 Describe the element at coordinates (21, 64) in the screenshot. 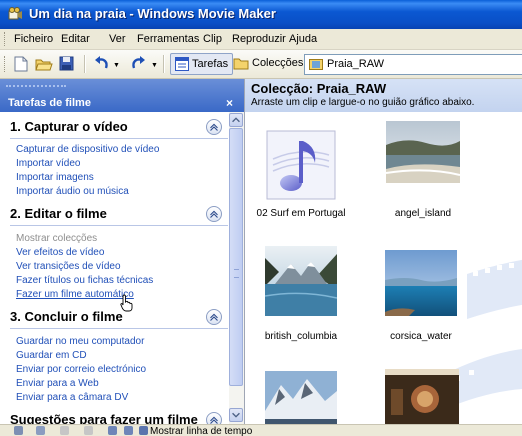

I see `new-project-icon` at that location.